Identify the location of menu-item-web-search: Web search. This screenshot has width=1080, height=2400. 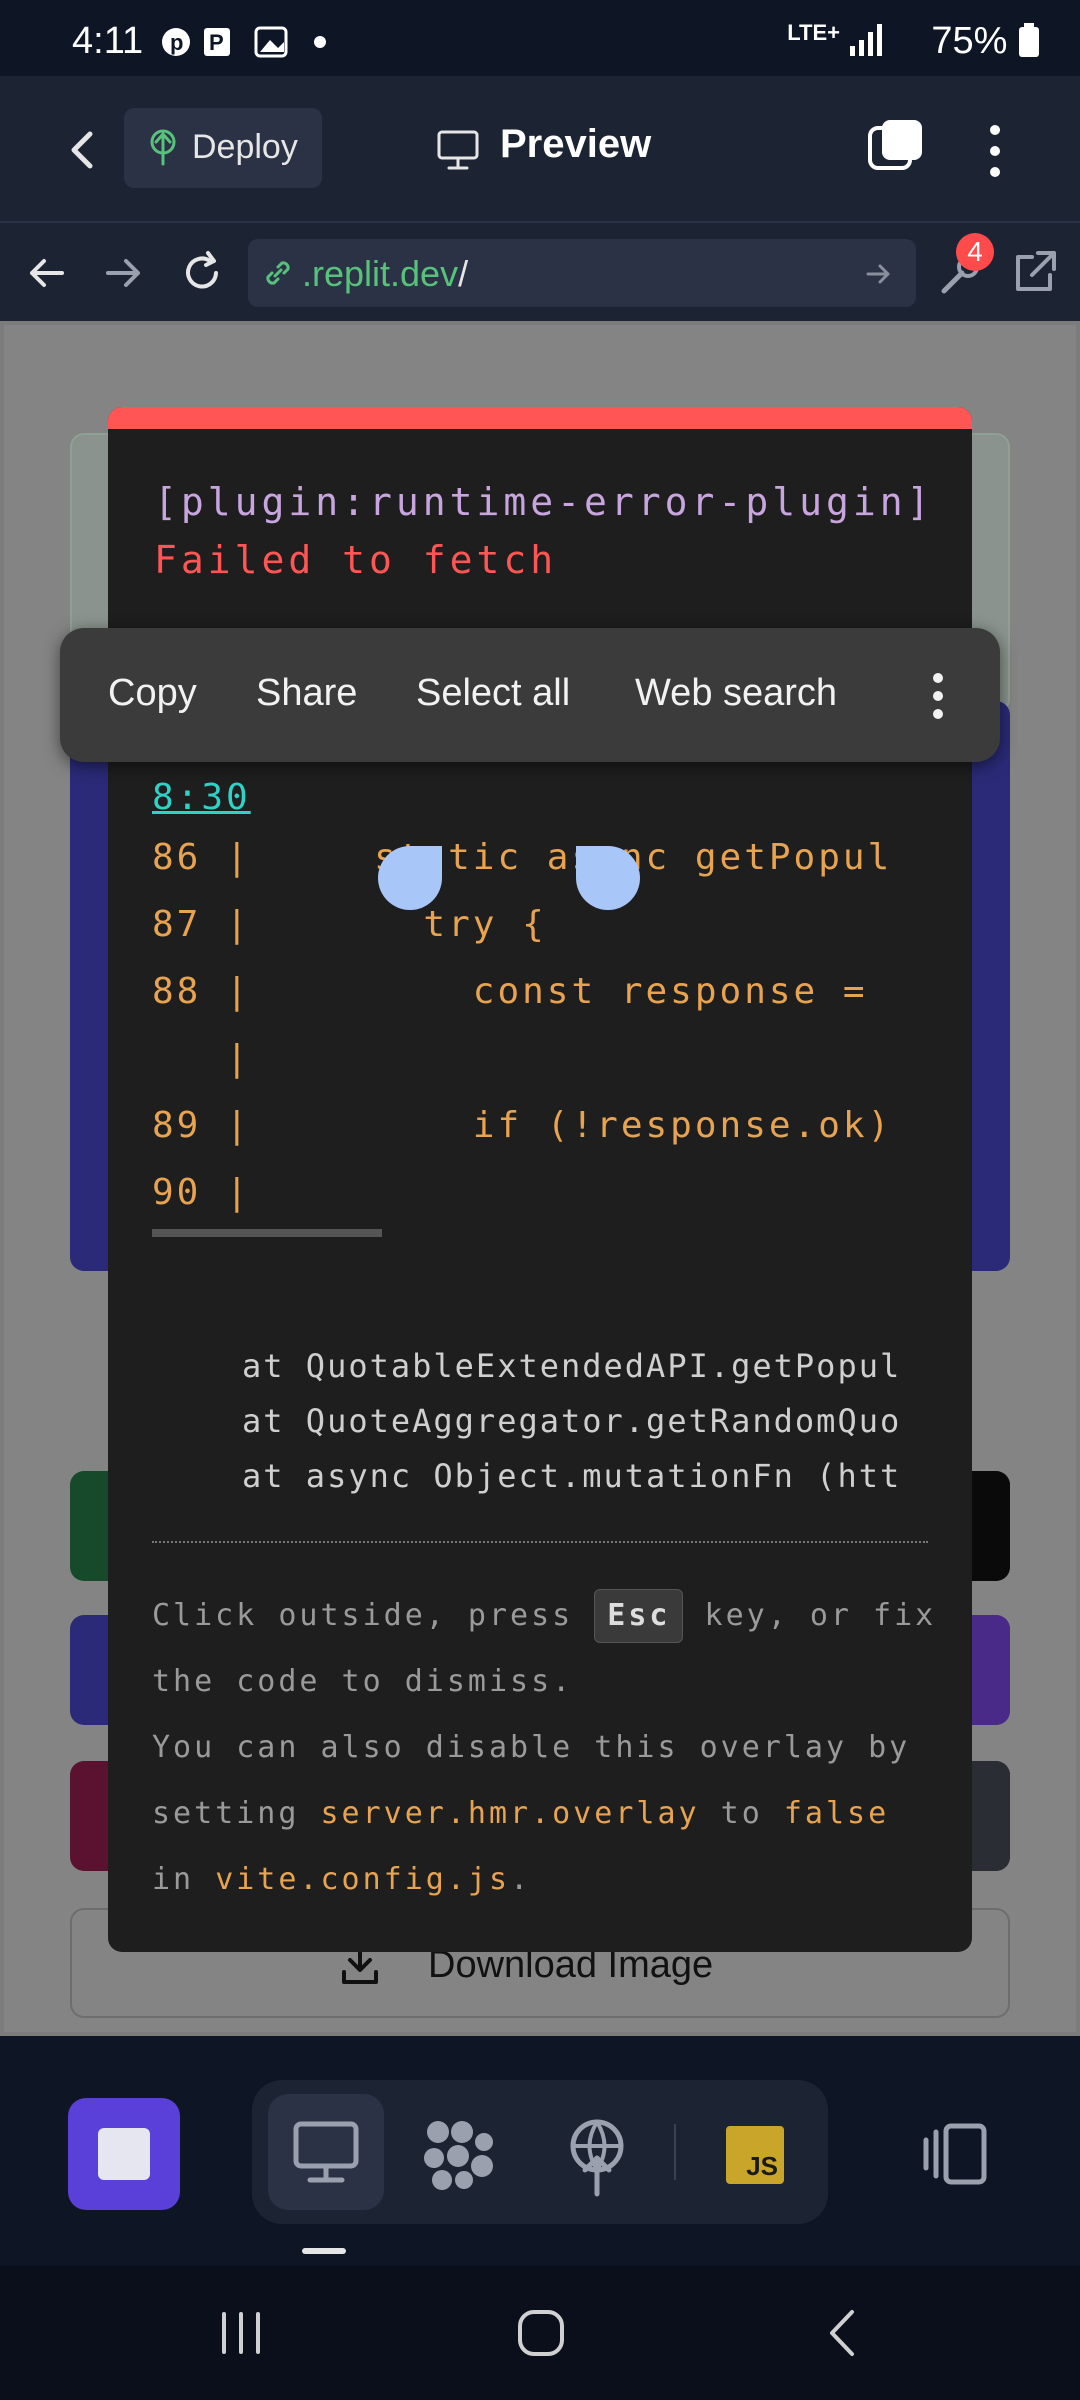
(736, 693).